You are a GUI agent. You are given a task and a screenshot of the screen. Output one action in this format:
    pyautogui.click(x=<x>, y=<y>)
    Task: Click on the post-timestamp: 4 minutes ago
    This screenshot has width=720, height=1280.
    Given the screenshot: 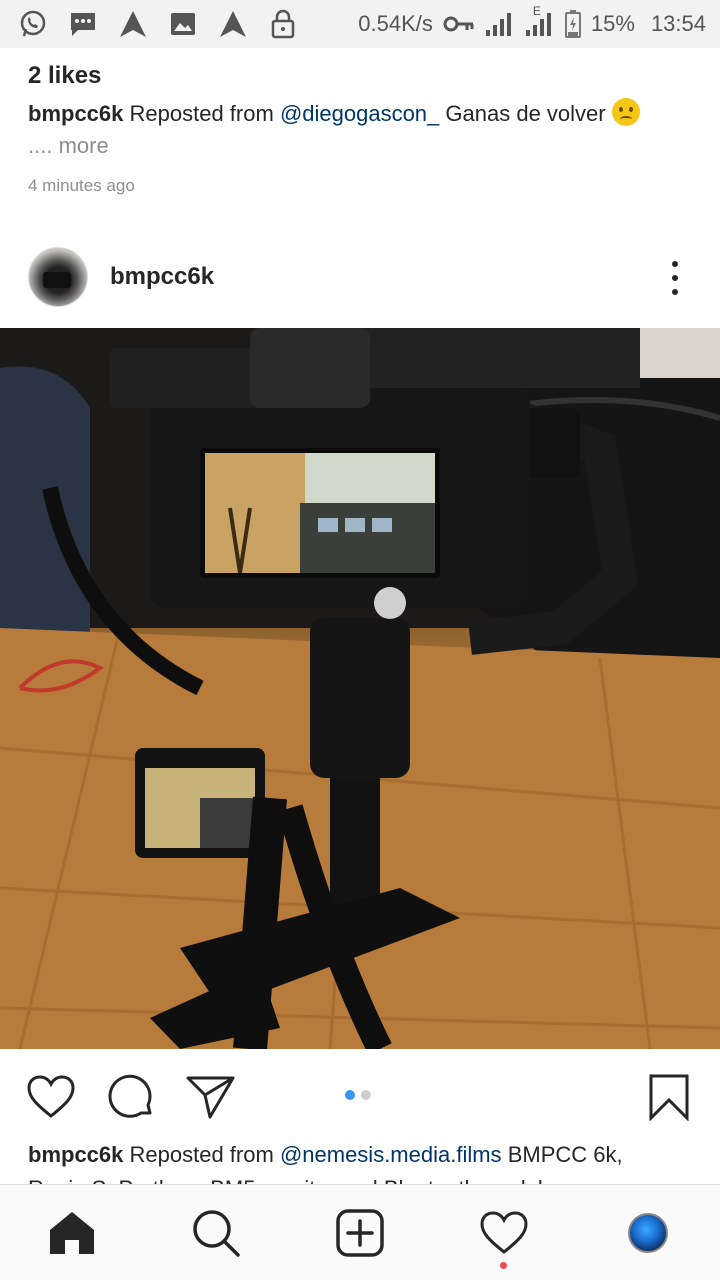 What is the action you would take?
    pyautogui.click(x=81, y=185)
    